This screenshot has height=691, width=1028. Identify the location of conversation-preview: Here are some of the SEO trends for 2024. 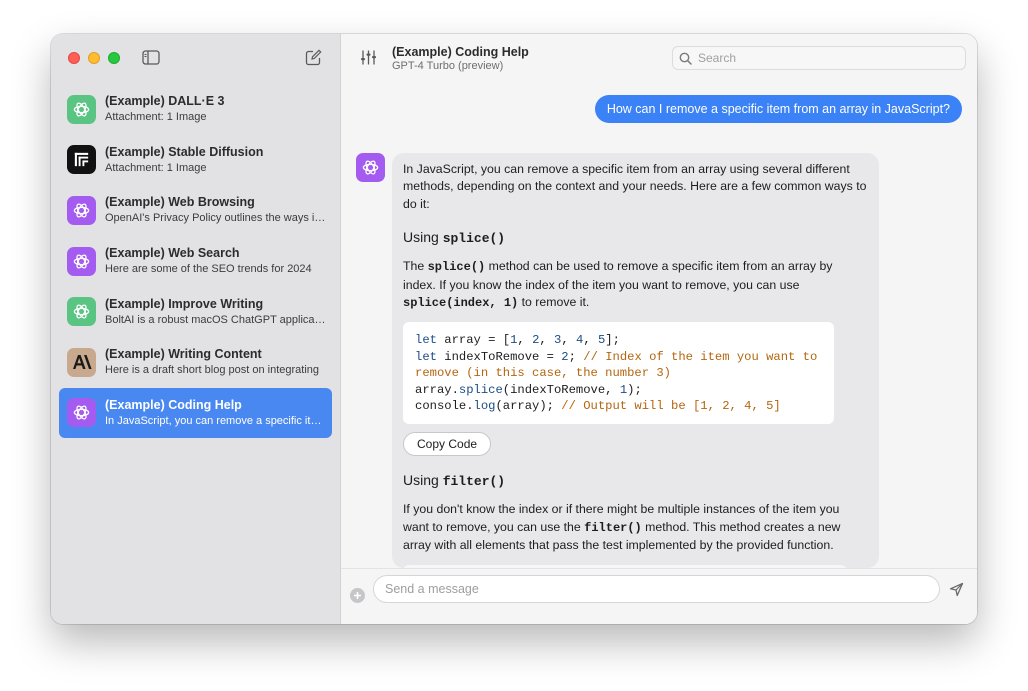
(208, 269).